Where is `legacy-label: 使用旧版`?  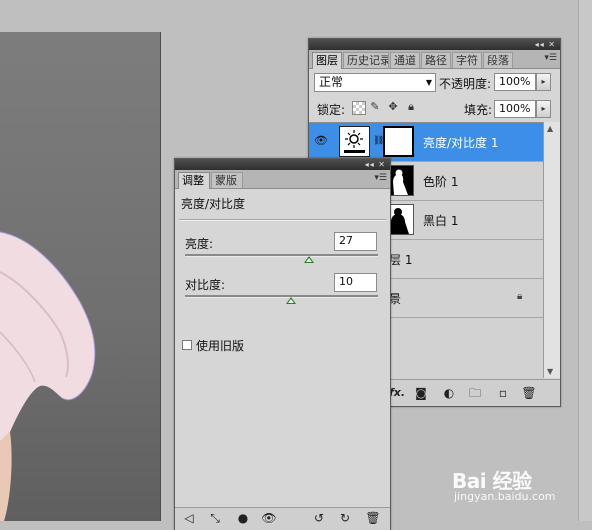
legacy-label: 使用旧版 is located at coordinates (220, 346).